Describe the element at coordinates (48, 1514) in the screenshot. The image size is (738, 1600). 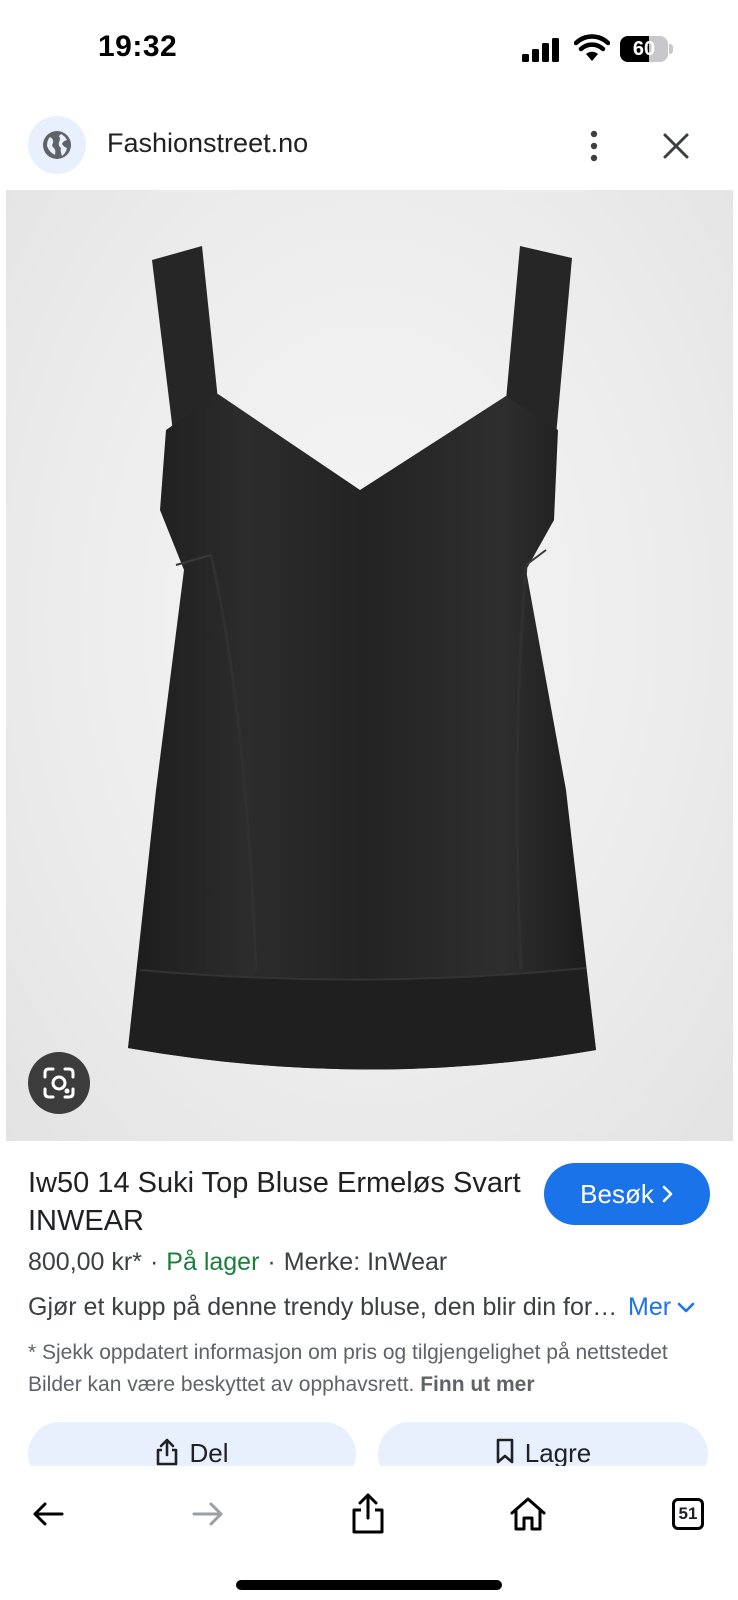
I see `back-arrow-icon` at that location.